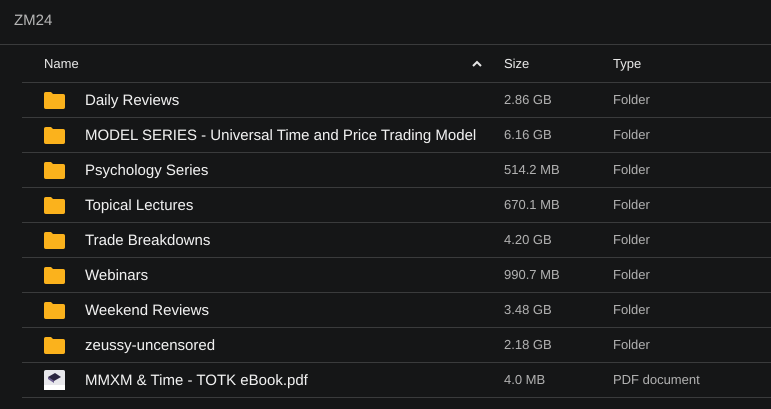 The image size is (771, 409). What do you see at coordinates (54, 380) in the screenshot?
I see `document-icon` at bounding box center [54, 380].